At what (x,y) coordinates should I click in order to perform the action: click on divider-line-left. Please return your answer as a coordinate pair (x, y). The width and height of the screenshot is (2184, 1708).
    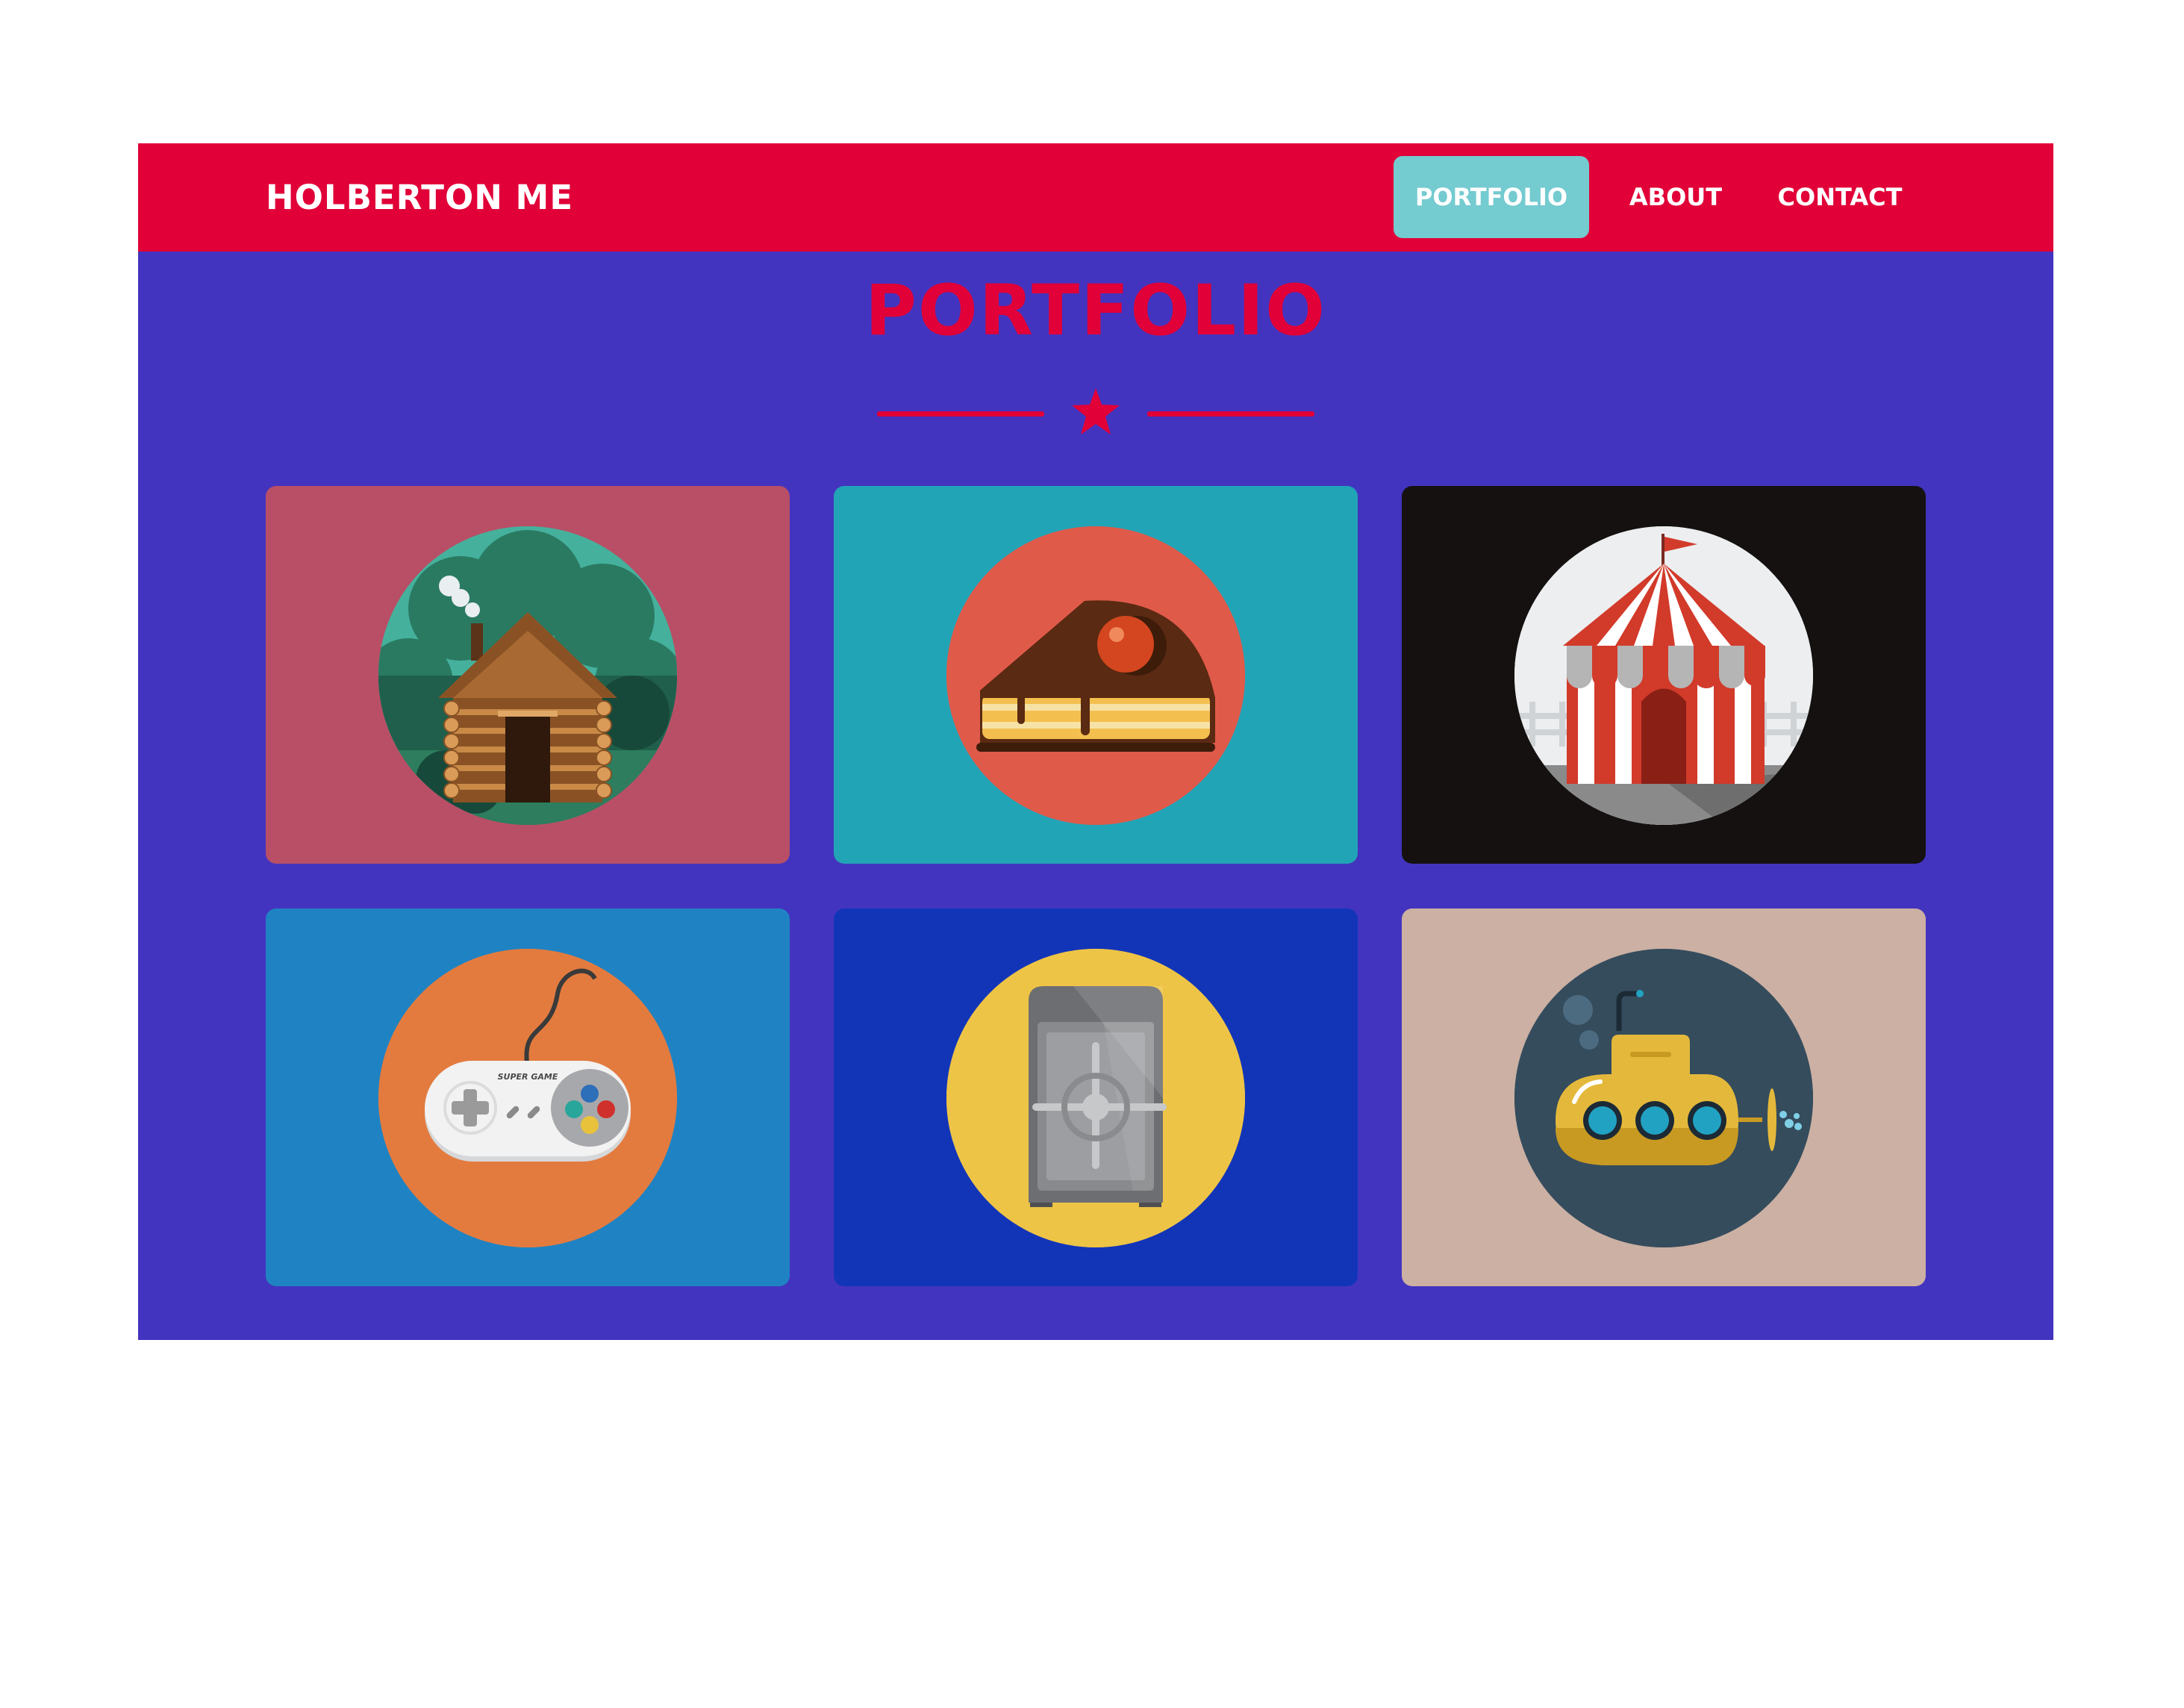
    Looking at the image, I should click on (960, 414).